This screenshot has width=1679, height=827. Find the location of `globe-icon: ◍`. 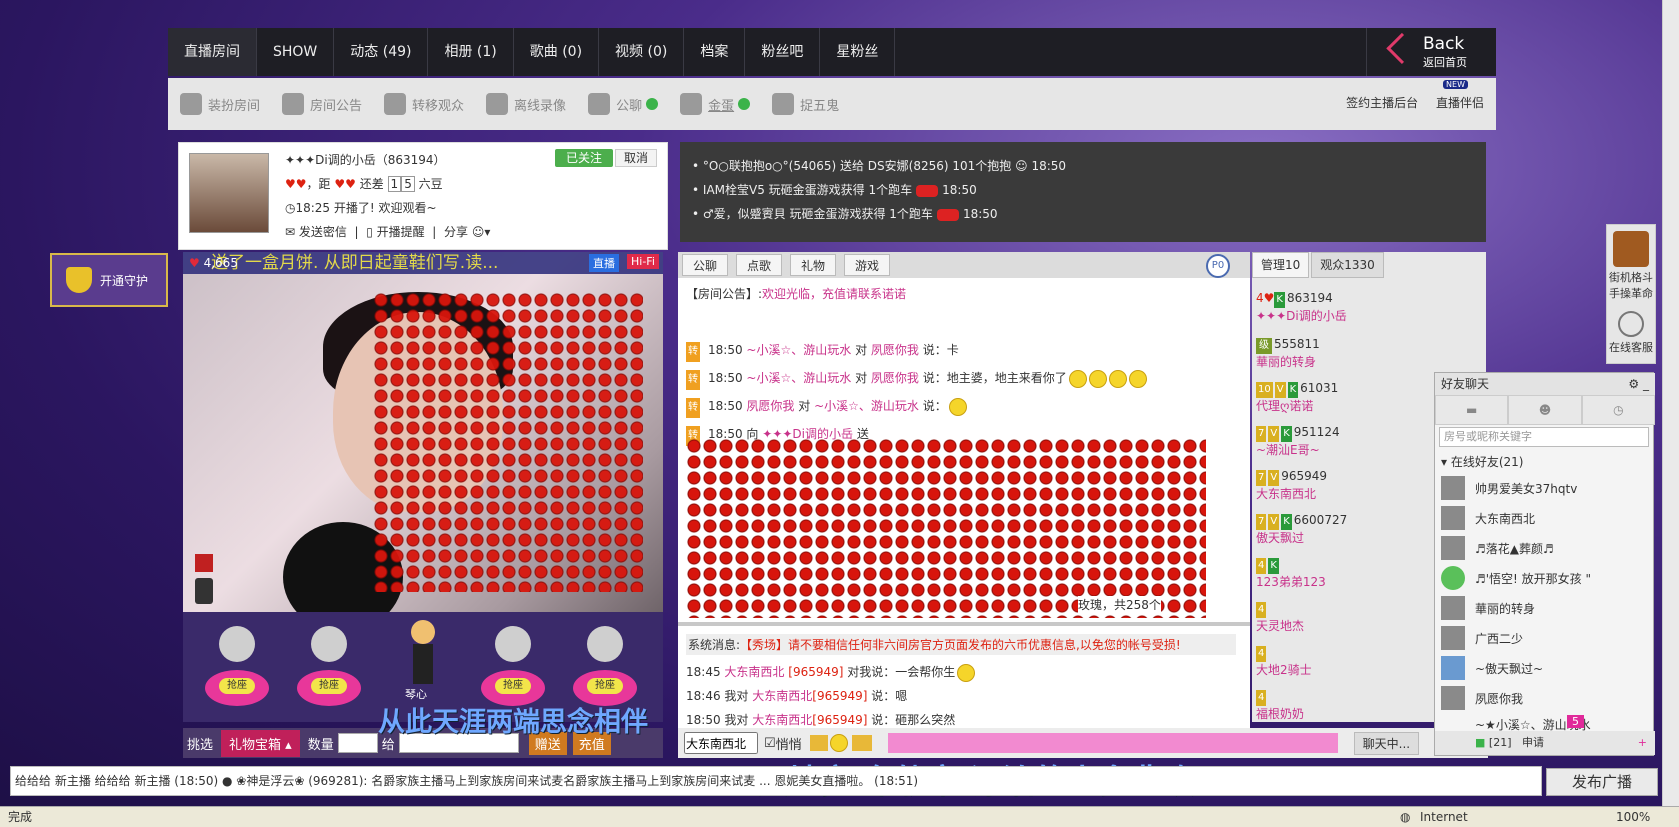

globe-icon: ◍ is located at coordinates (1405, 817).